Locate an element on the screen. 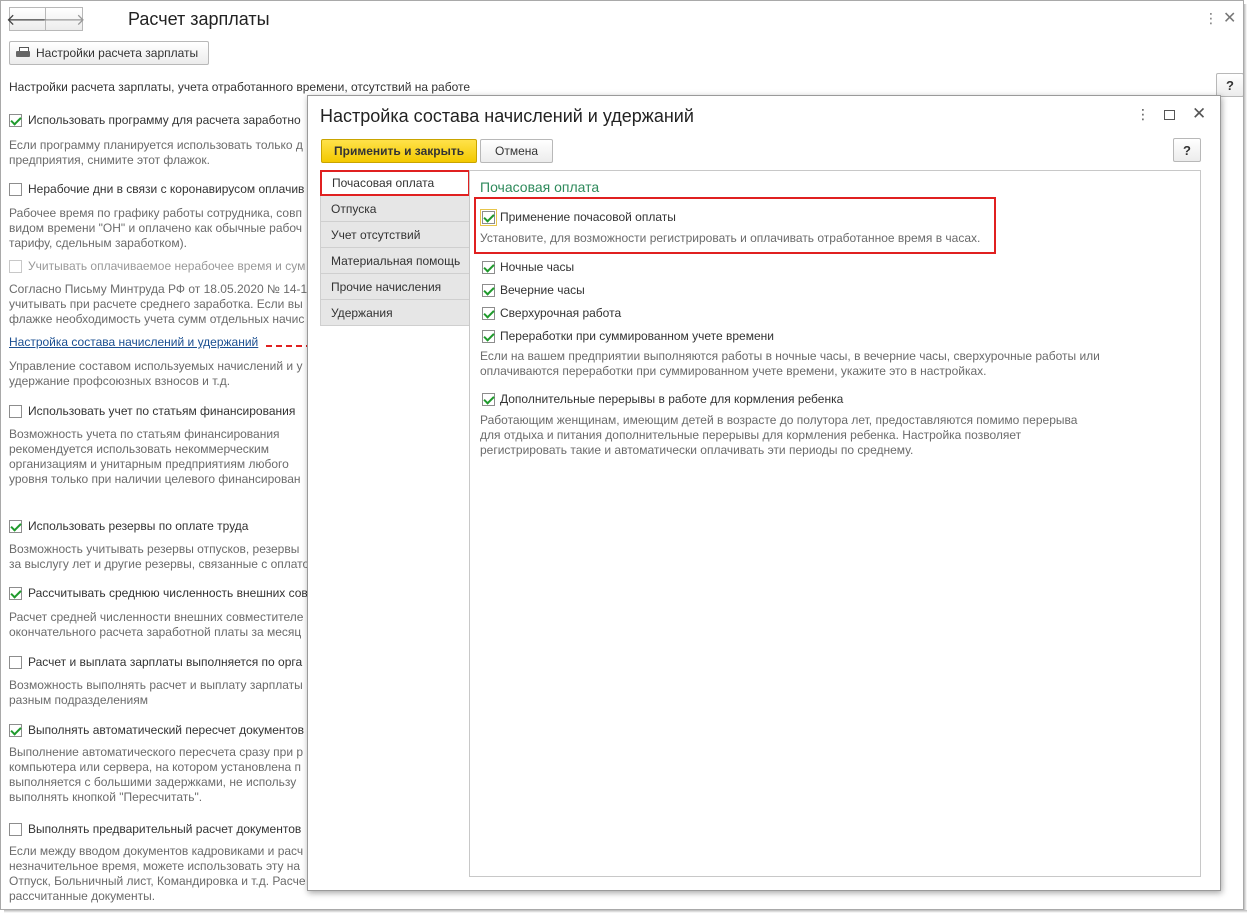 Image resolution: width=1247 pixels, height=913 pixels. setting-label: Применение почасовой оплаты is located at coordinates (588, 217).